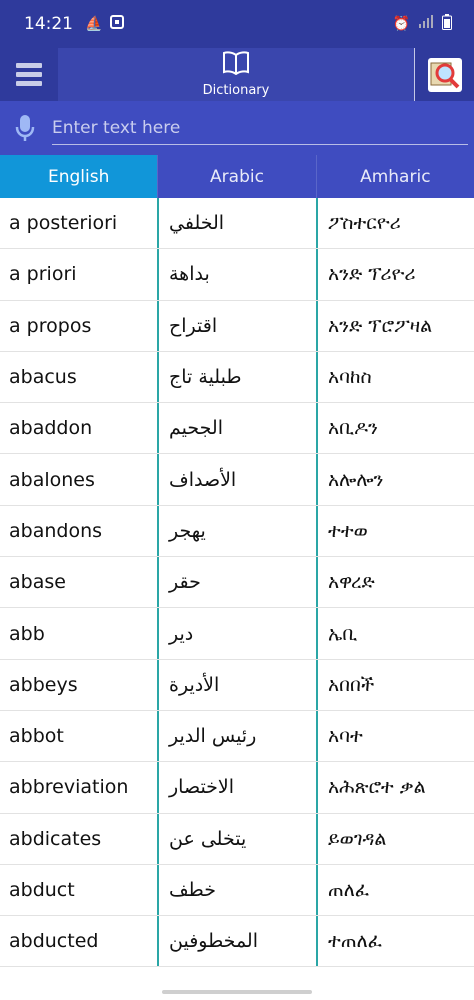 The height and width of the screenshot is (1000, 474). I want to click on english-word: abbot, so click(36, 736).